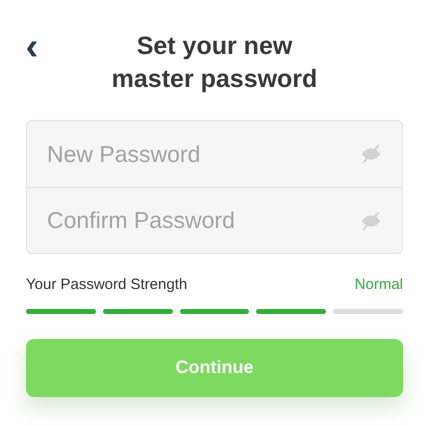  I want to click on strength-label: Your Password Strength, so click(107, 285).